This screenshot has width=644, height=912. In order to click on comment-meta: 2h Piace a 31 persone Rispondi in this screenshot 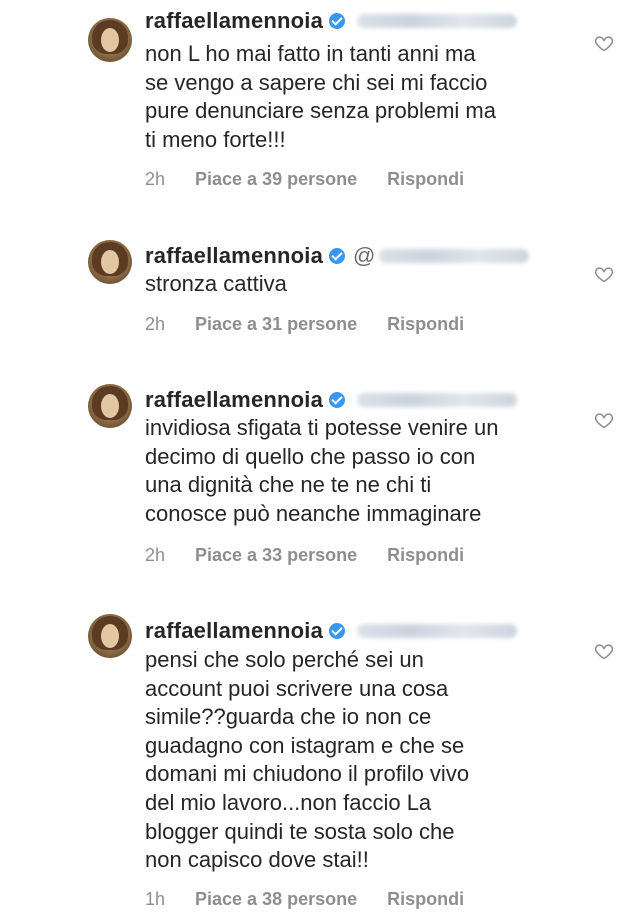, I will do `click(304, 324)`.